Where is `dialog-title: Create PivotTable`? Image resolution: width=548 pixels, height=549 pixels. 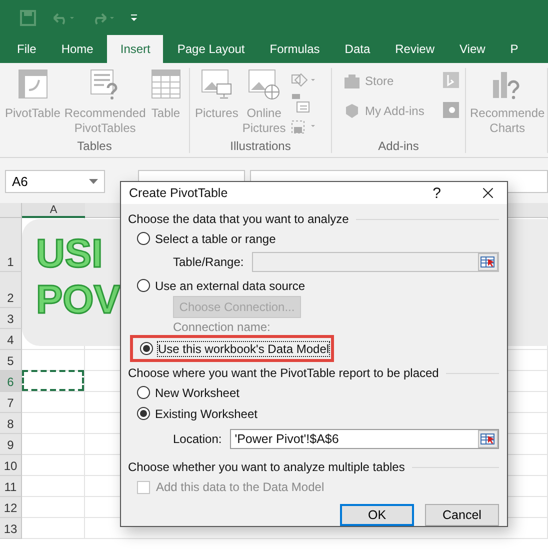
dialog-title: Create PivotTable is located at coordinates (179, 193).